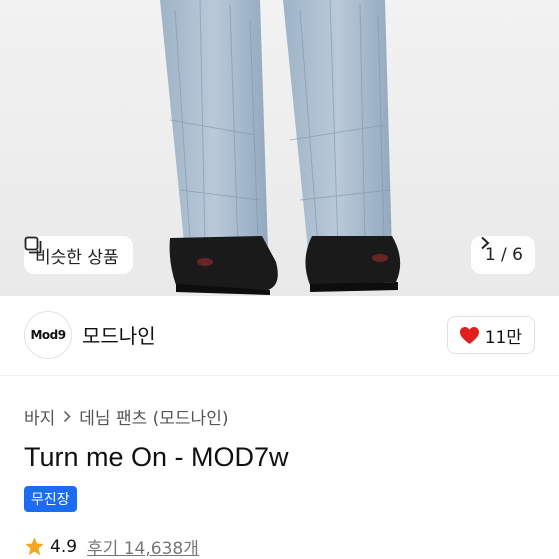 The image size is (559, 559). I want to click on like-count: 11만, so click(503, 337).